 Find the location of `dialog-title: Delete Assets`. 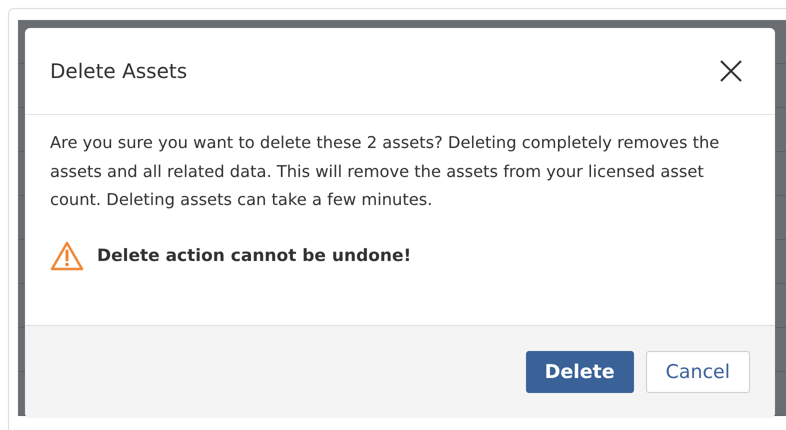

dialog-title: Delete Assets is located at coordinates (119, 71).